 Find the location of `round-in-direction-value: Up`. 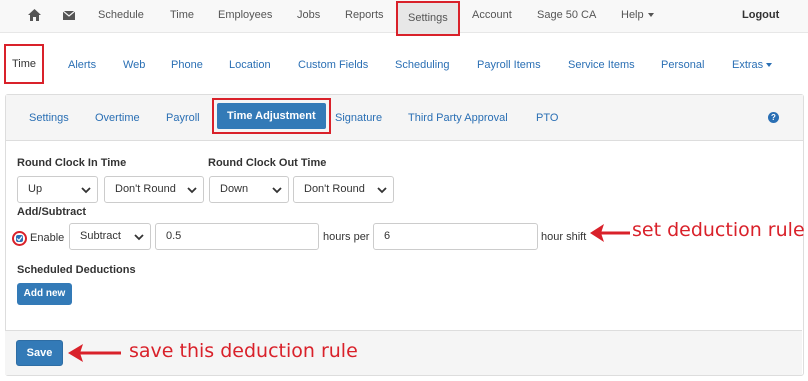

round-in-direction-value: Up is located at coordinates (35, 189).